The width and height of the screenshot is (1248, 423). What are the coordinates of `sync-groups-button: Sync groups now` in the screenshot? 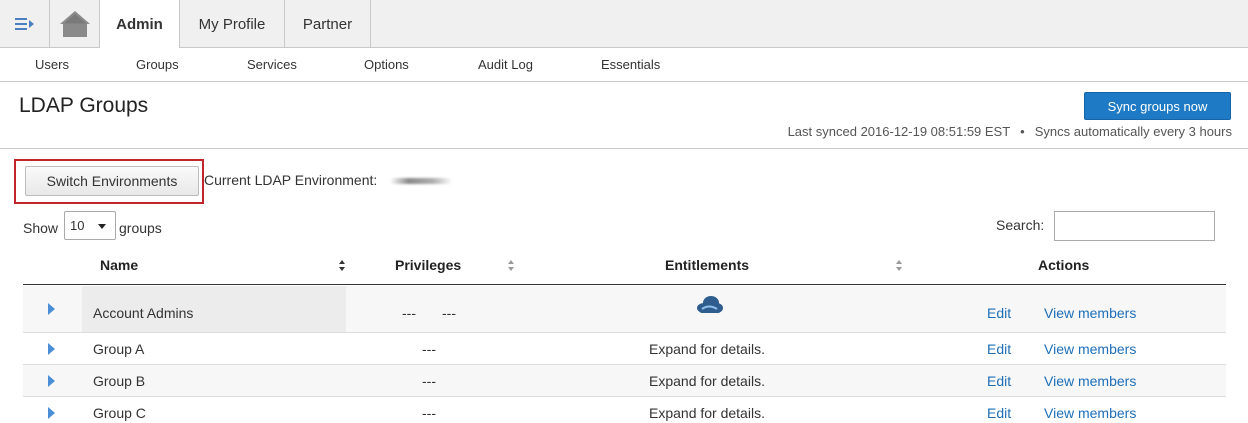 It's located at (1157, 106).